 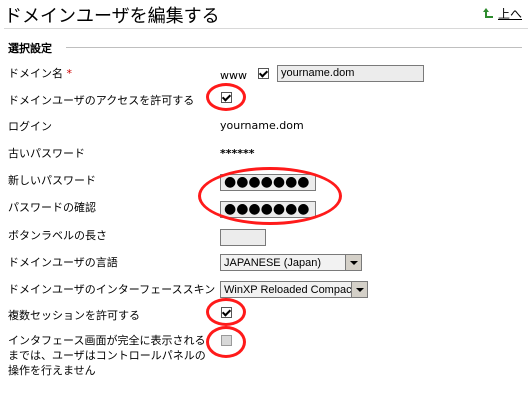 I want to click on www-checkbox, so click(x=263, y=73).